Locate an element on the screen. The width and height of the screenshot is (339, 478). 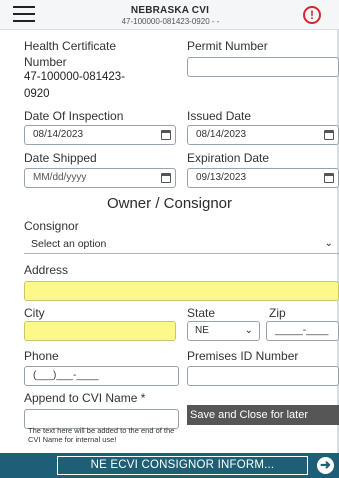
consignor-select: Select an option ⌄ is located at coordinates (181, 245).